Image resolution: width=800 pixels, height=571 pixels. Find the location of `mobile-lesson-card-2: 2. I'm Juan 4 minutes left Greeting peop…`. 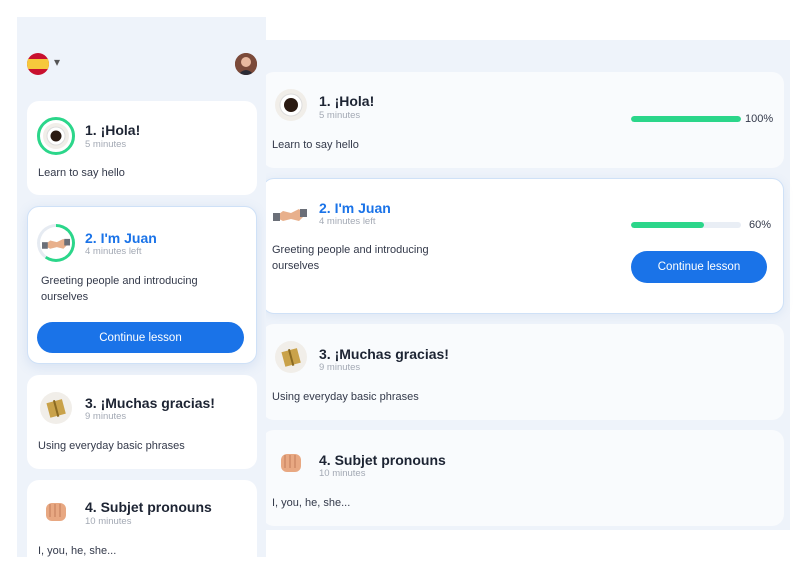

mobile-lesson-card-2: 2. I'm Juan 4 minutes left Greeting peop… is located at coordinates (142, 285).